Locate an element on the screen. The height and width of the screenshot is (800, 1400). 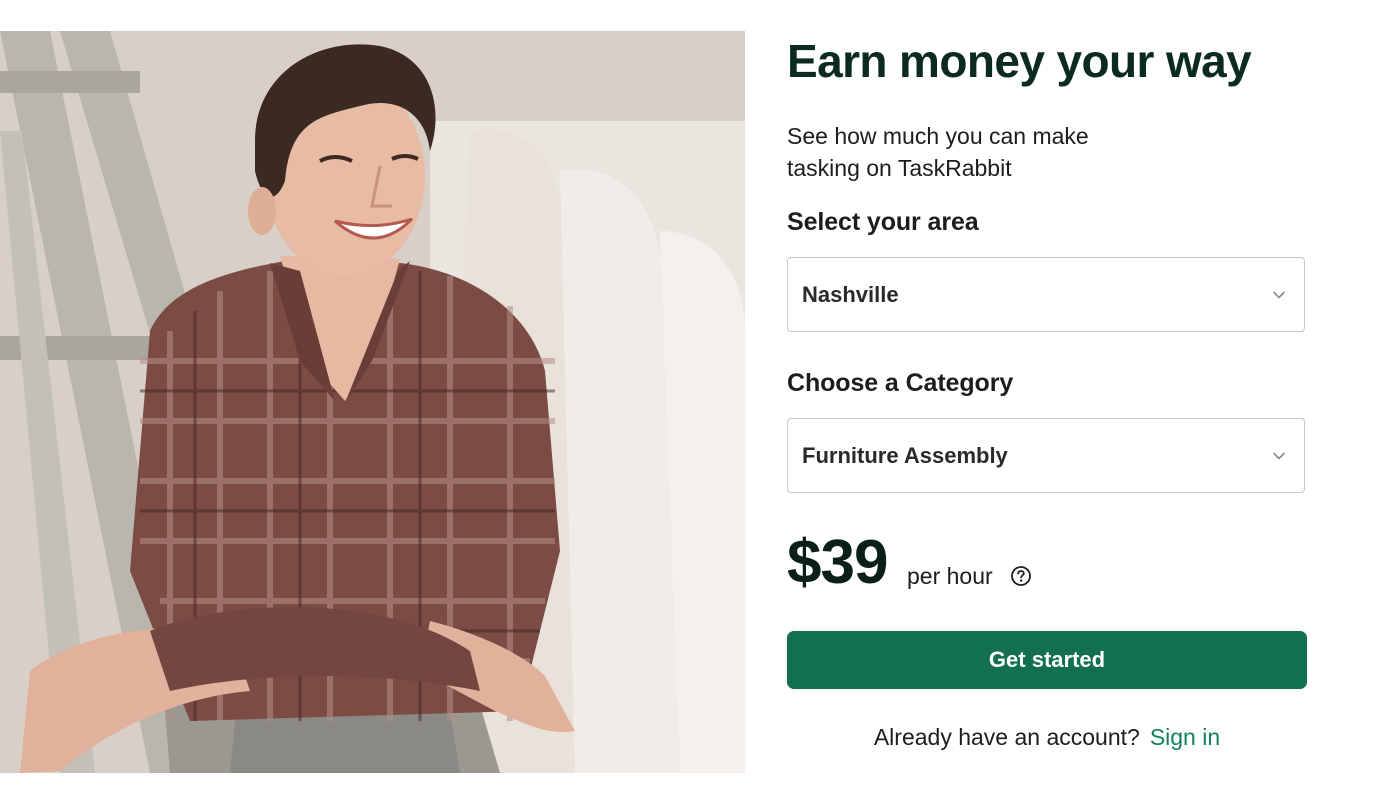
rate-unit: per hour is located at coordinates (950, 576).